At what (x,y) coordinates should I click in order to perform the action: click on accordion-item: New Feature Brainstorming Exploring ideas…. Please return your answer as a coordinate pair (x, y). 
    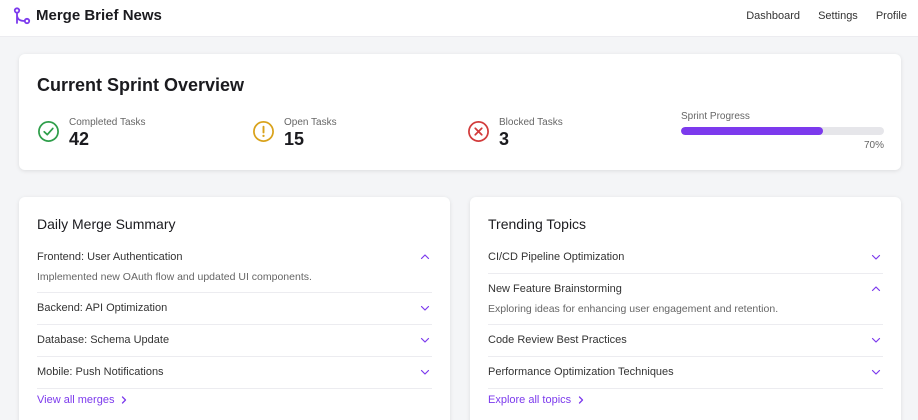
    Looking at the image, I should click on (685, 299).